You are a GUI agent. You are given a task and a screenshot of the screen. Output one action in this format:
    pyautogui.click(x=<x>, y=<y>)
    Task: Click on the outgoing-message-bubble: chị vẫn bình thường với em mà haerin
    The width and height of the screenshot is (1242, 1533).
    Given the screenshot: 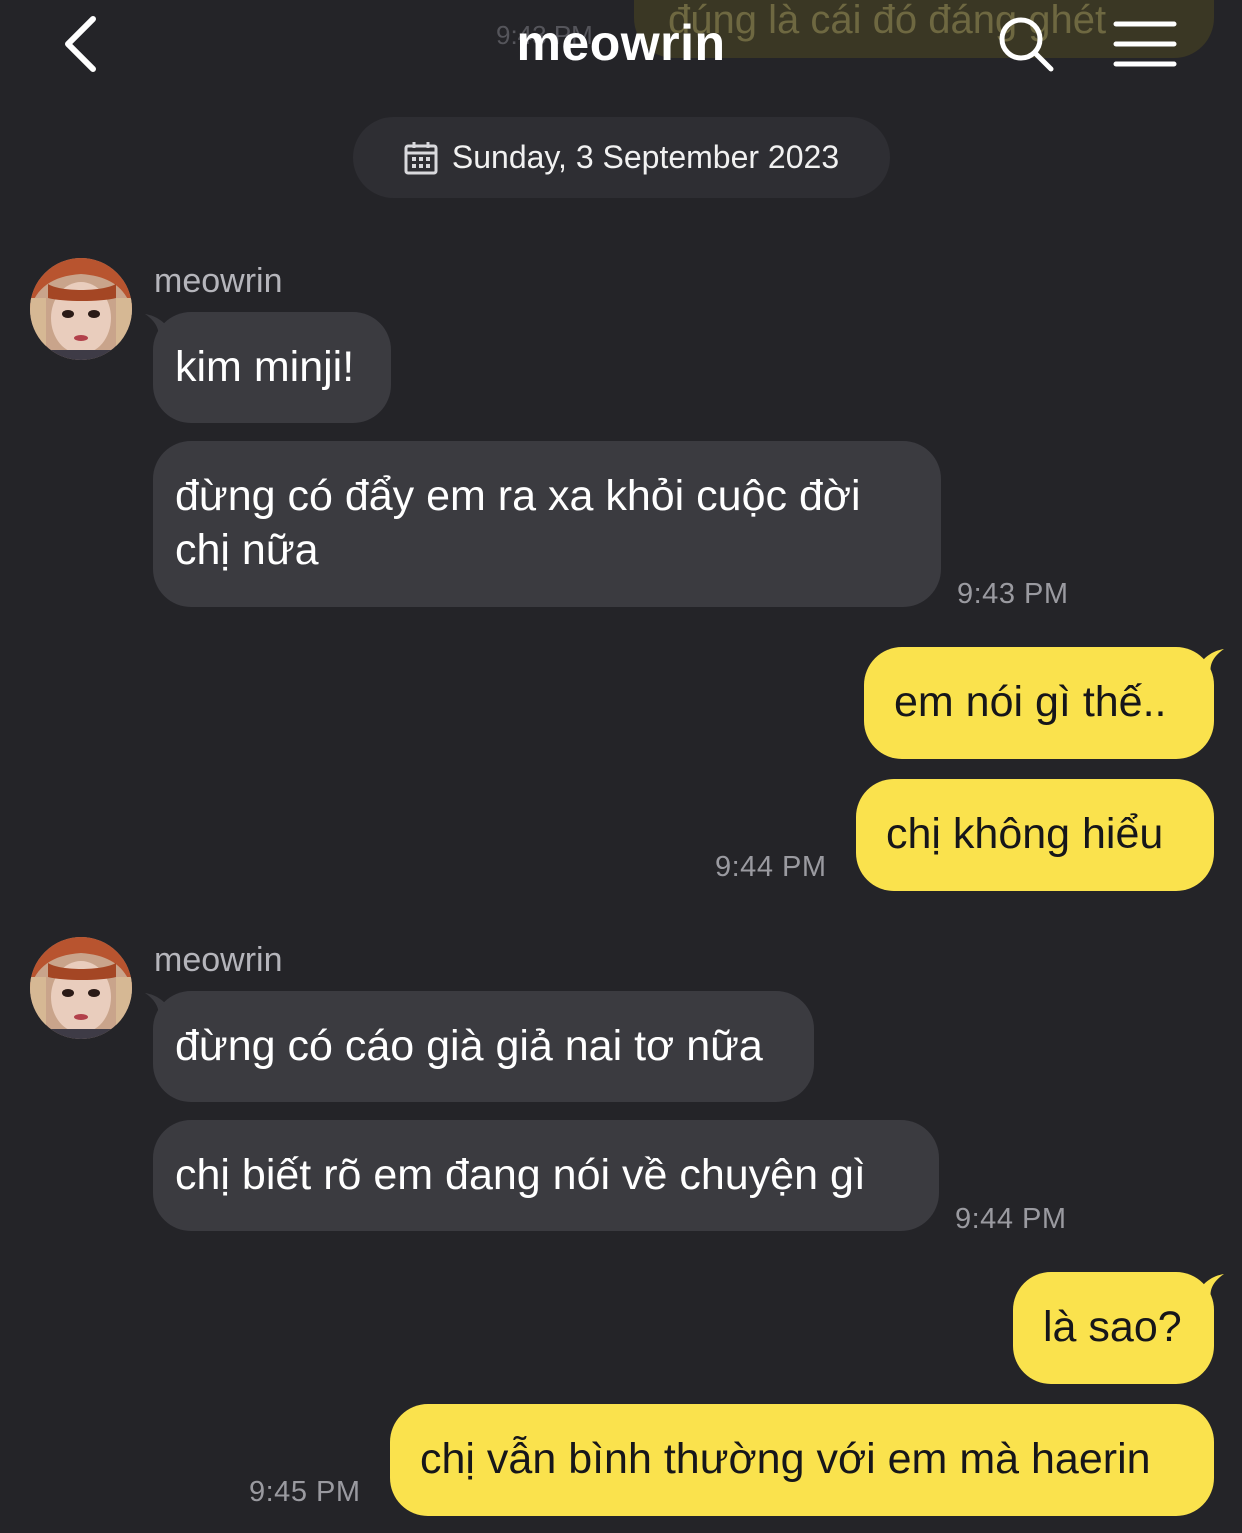 What is the action you would take?
    pyautogui.click(x=802, y=1460)
    